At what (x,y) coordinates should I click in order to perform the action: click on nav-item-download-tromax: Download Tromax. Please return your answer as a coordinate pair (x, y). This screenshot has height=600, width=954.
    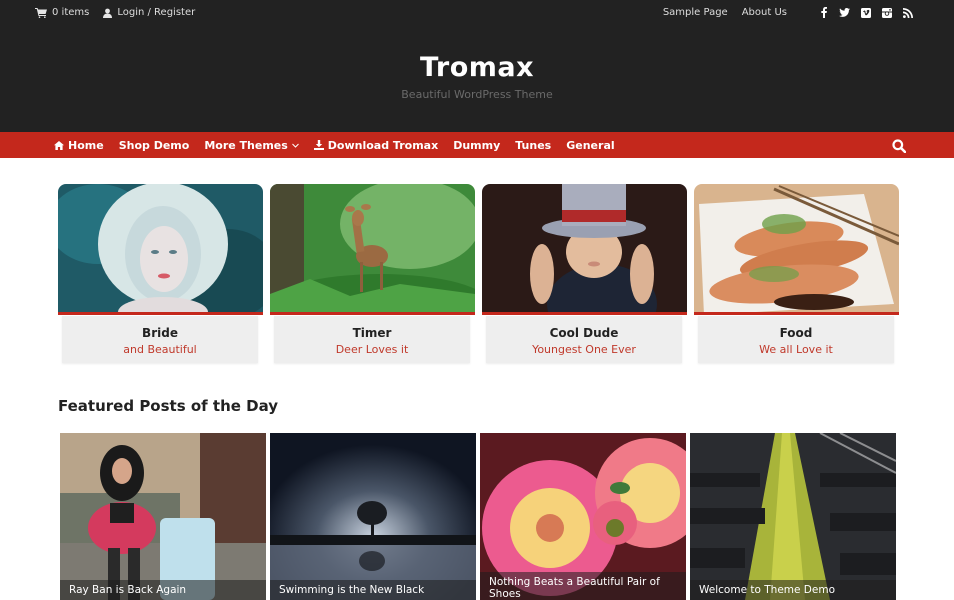
    Looking at the image, I should click on (376, 145).